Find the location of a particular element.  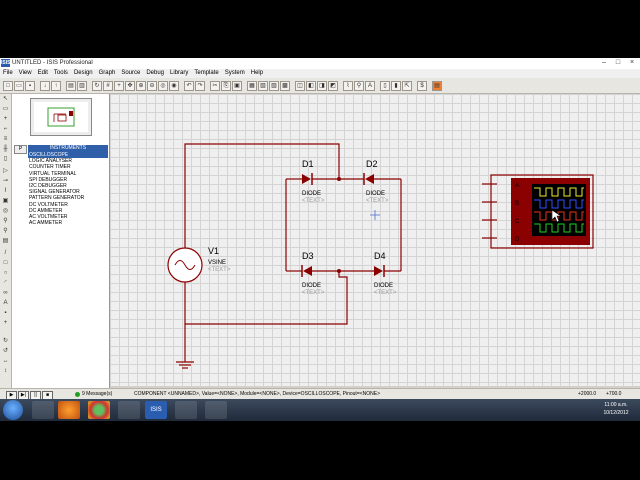

new-file-icon: □ is located at coordinates (8, 86).